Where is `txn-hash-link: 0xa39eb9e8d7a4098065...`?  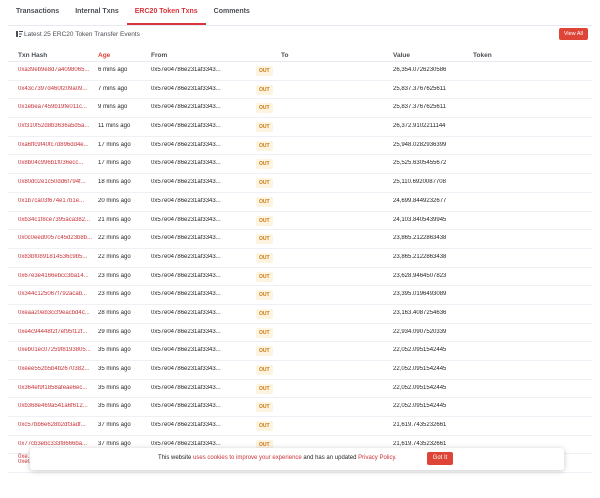 txn-hash-link: 0xa39eb9e8d7a4098065... is located at coordinates (57, 70).